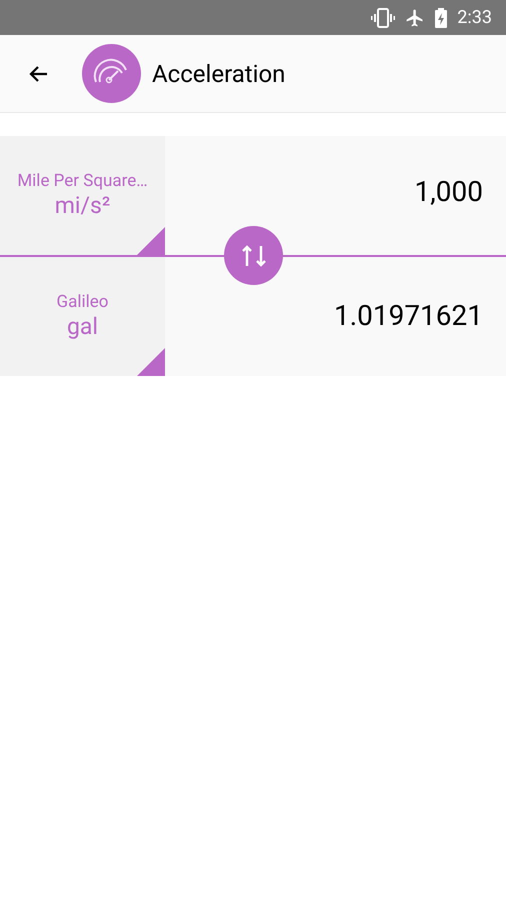  Describe the element at coordinates (335, 195) in the screenshot. I see `value-field: 1,000` at that location.